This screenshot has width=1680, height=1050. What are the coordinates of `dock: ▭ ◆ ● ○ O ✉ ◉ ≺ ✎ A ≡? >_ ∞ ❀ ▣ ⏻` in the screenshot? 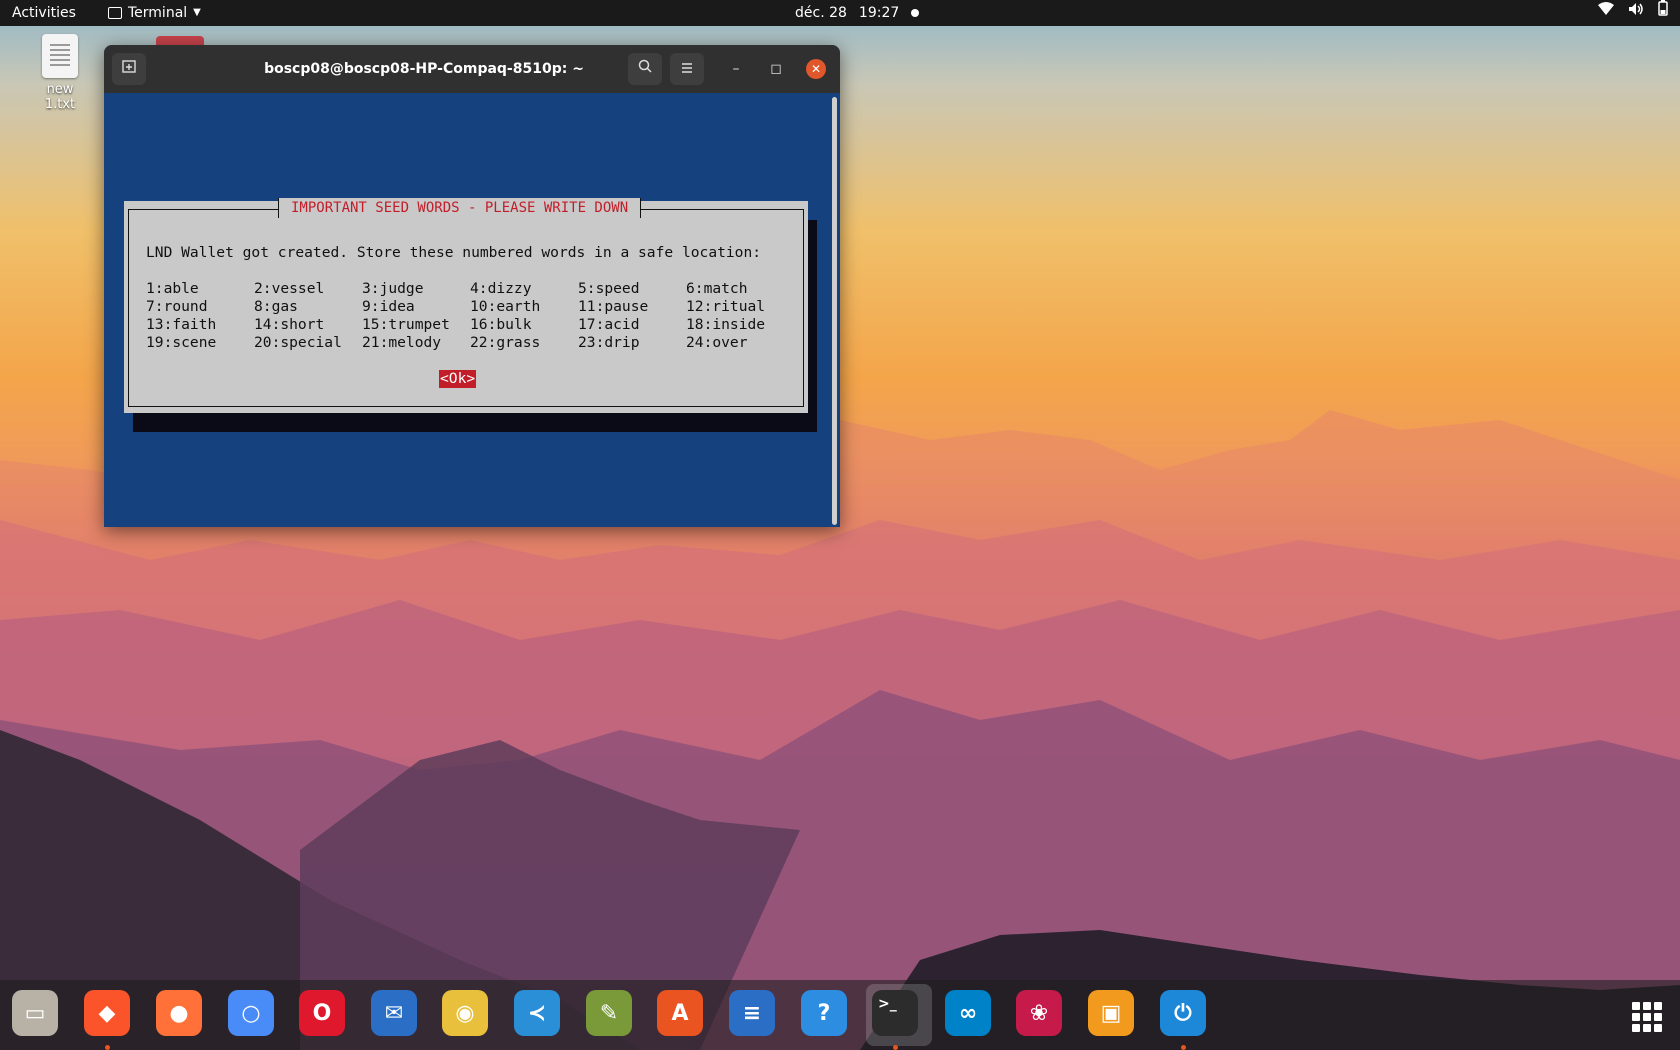 It's located at (840, 1015).